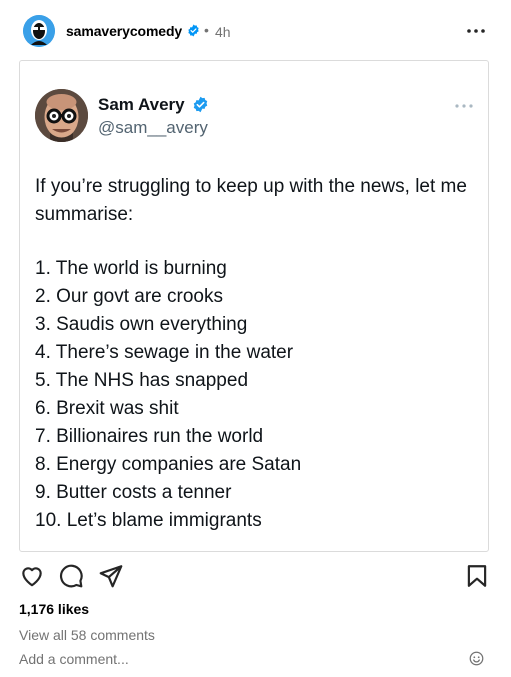  Describe the element at coordinates (111, 576) in the screenshot. I see `send-paper-plane-icon` at that location.